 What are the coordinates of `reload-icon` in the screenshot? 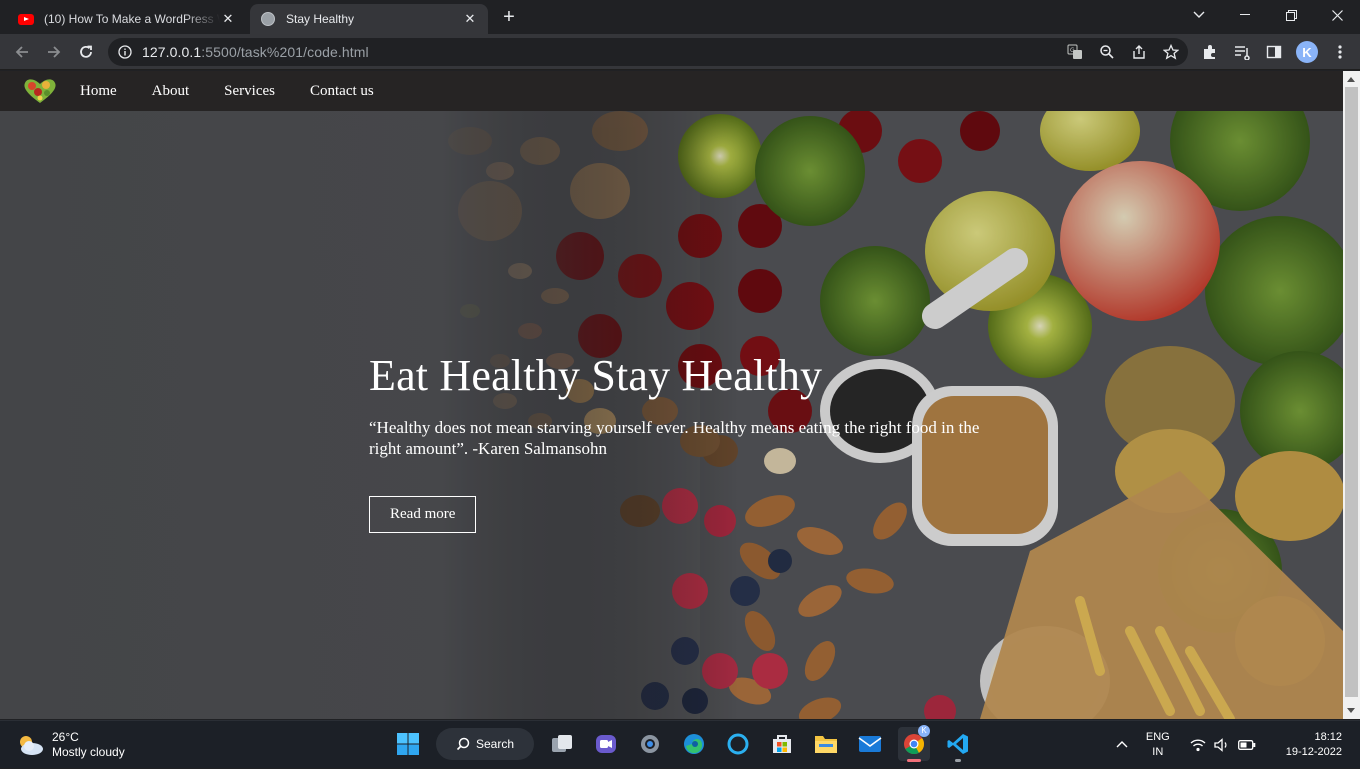 It's located at (86, 52).